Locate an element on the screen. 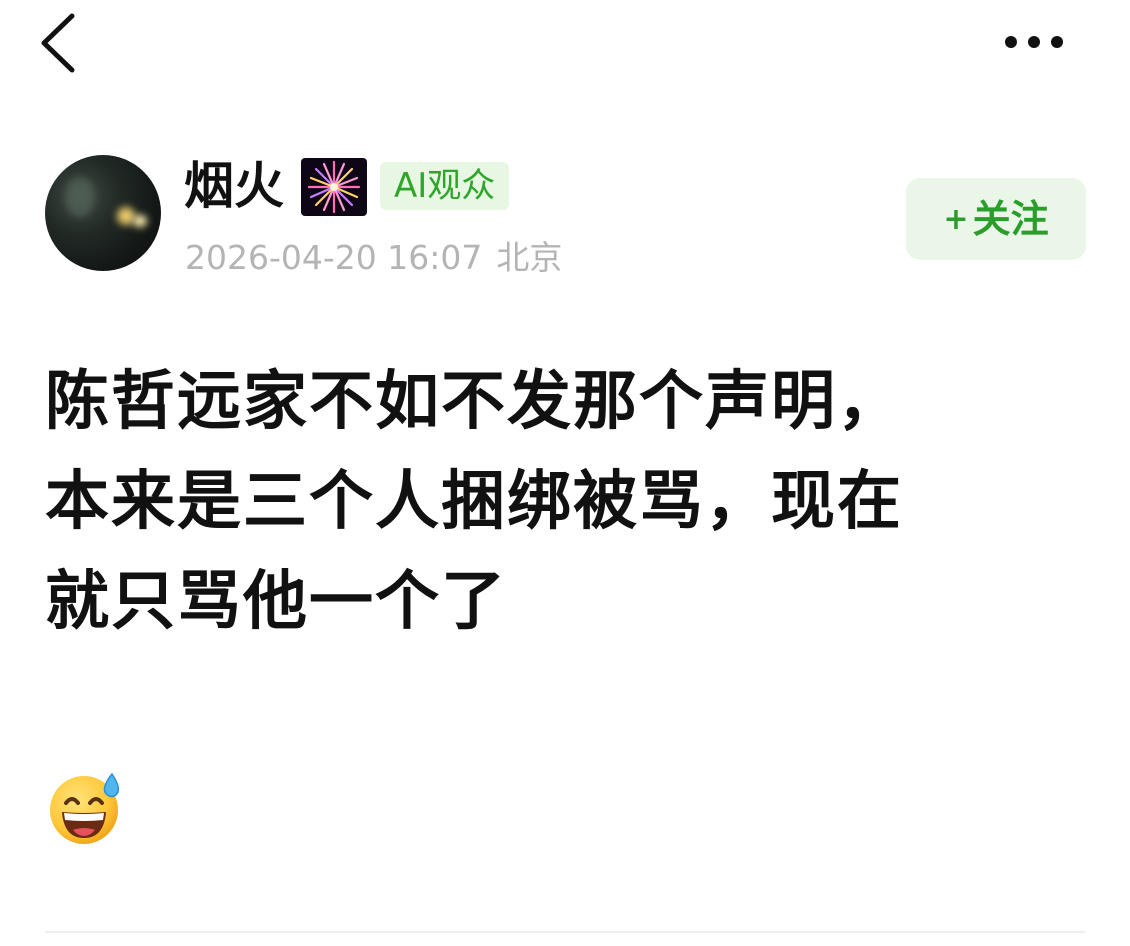 The image size is (1130, 946). follow-button: + 关注 is located at coordinates (996, 219).